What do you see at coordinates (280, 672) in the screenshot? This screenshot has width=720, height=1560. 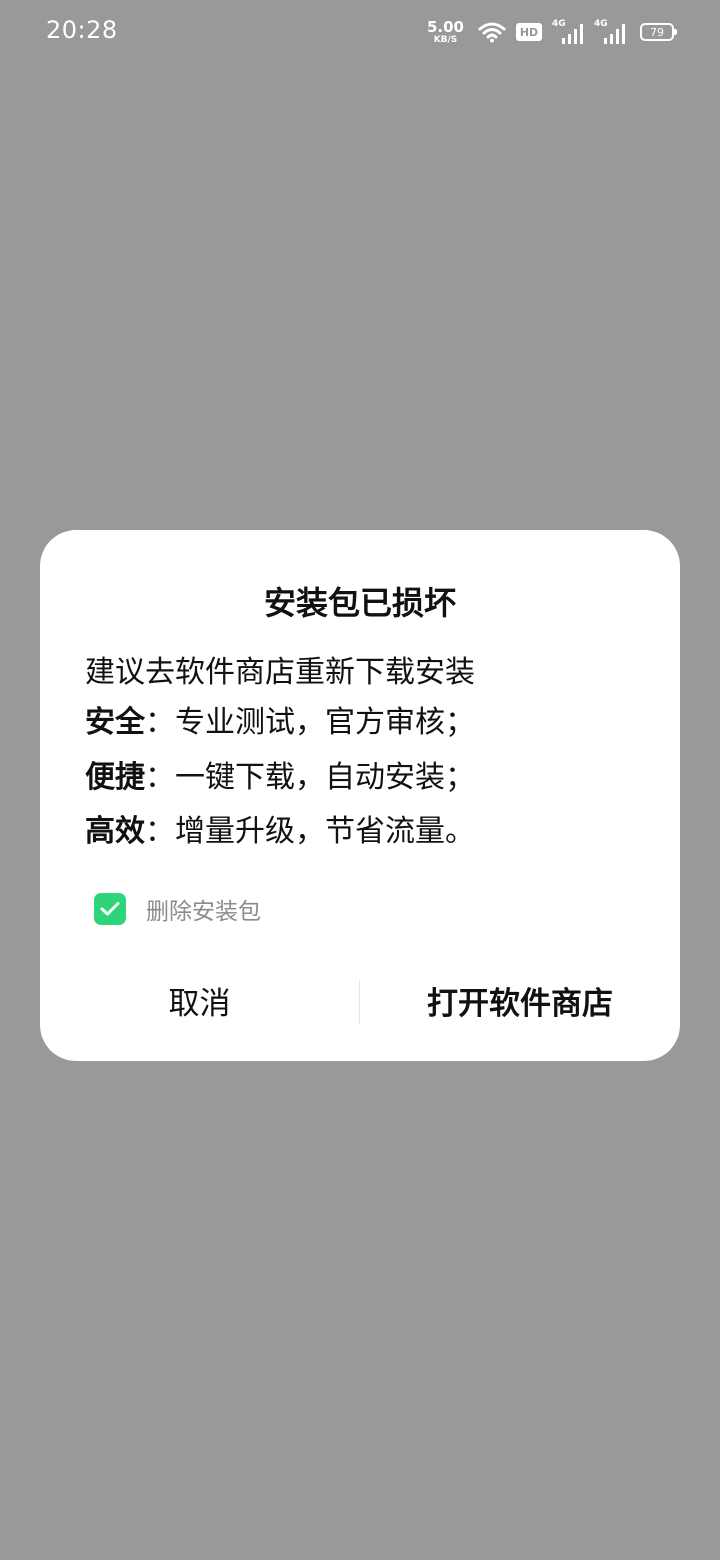 I see `dialog-message: 建议去软件商店重新下载安装` at bounding box center [280, 672].